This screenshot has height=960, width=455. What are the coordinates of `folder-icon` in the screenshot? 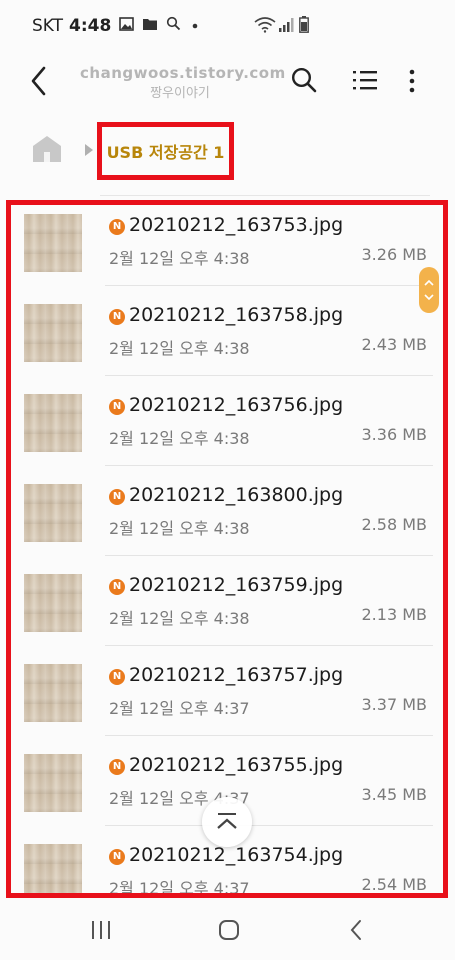 It's located at (150, 26).